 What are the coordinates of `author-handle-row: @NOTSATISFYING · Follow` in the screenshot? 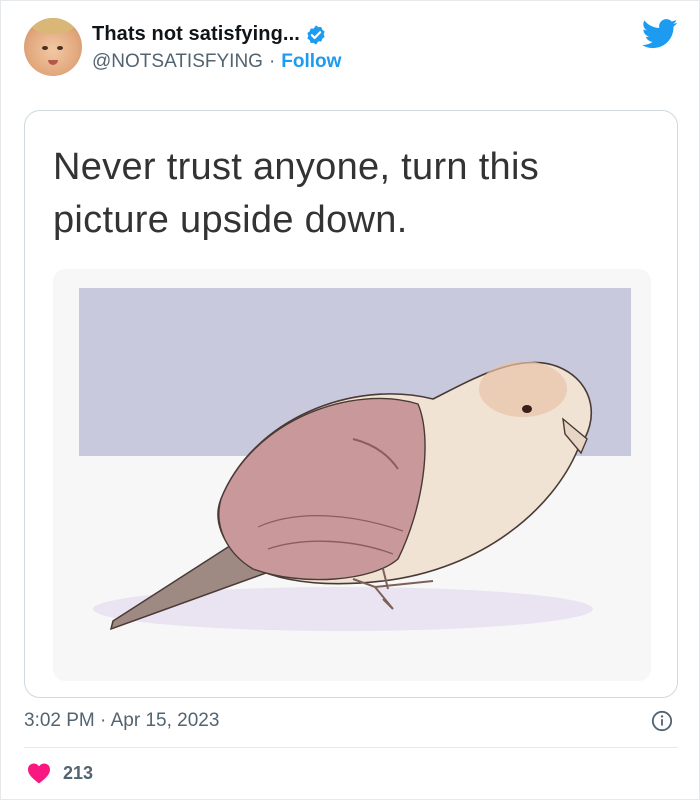 It's located at (216, 62).